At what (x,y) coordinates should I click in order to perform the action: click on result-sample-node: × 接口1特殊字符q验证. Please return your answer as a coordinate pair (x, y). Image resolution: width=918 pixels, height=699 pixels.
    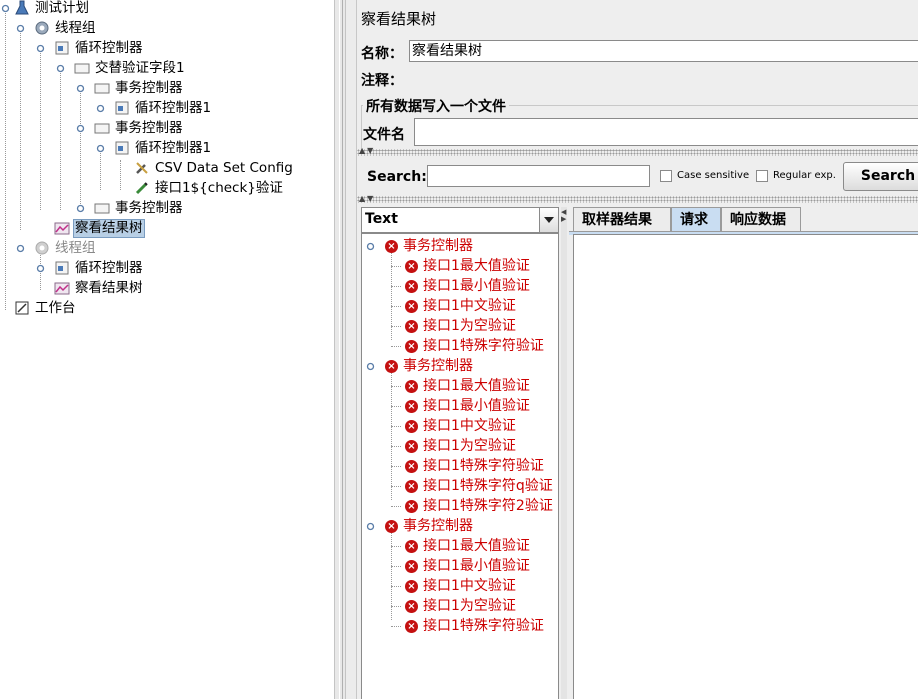
    Looking at the image, I should click on (460, 486).